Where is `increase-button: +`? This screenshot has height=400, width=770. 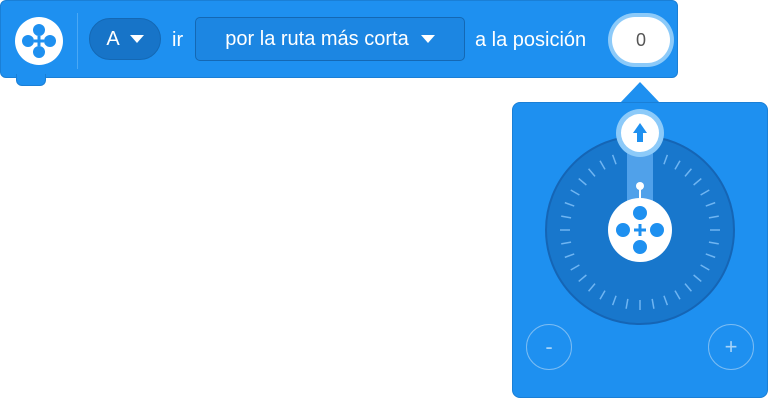 increase-button: + is located at coordinates (731, 347).